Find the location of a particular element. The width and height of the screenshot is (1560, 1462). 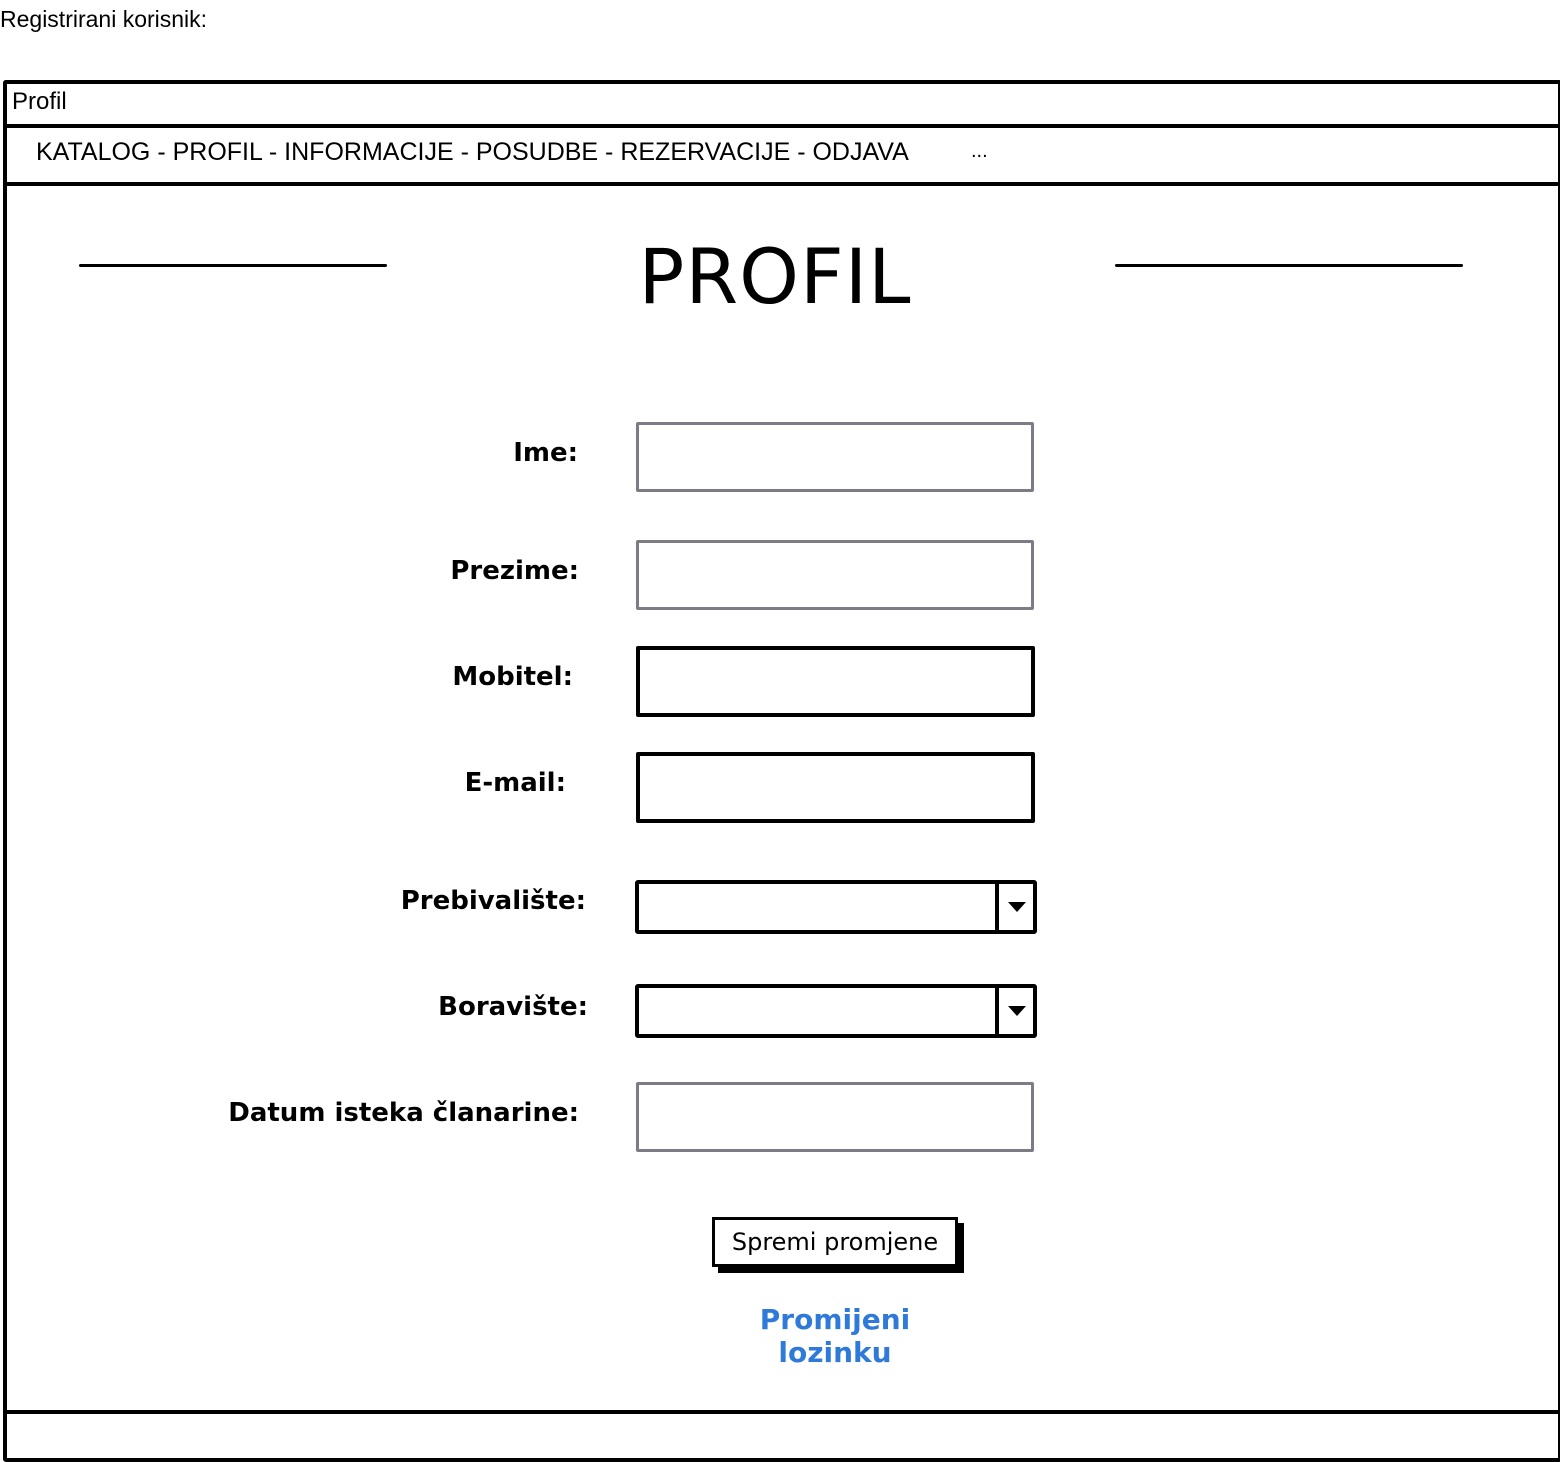

prezime-field is located at coordinates (835, 575).